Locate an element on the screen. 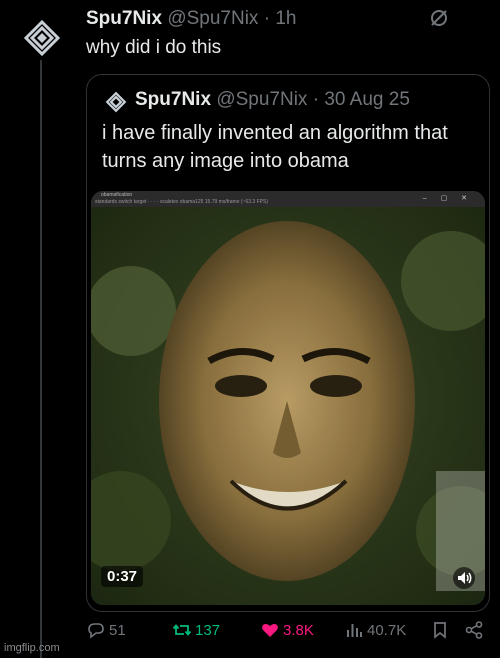  analytics-icon is located at coordinates (354, 630).